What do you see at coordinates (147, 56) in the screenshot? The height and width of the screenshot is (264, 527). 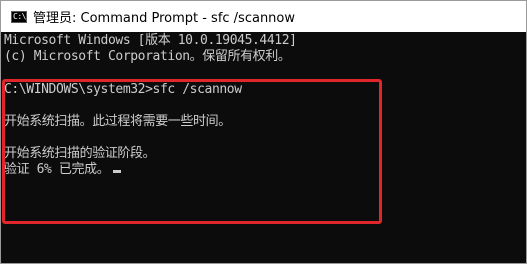 I see `console-line-copyright: (c) Microsoft Corporation。保留所有权利。` at bounding box center [147, 56].